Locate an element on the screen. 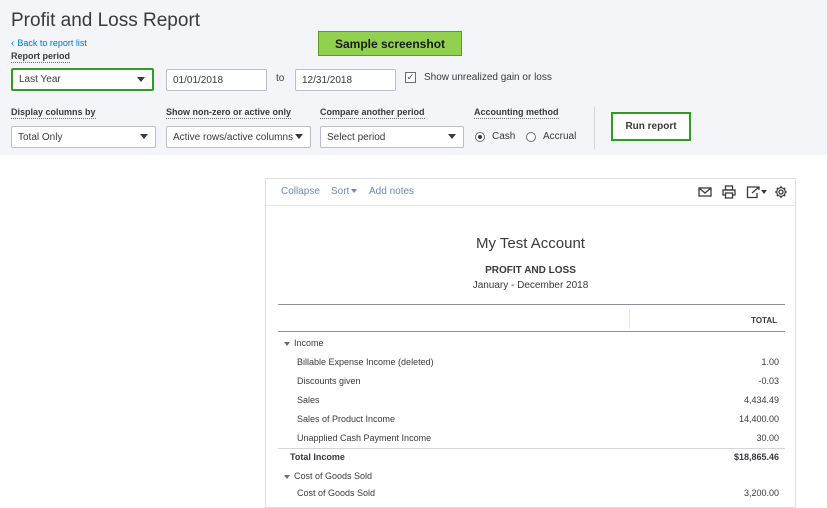 The width and height of the screenshot is (827, 508). total-column-header: TOTAL is located at coordinates (764, 320).